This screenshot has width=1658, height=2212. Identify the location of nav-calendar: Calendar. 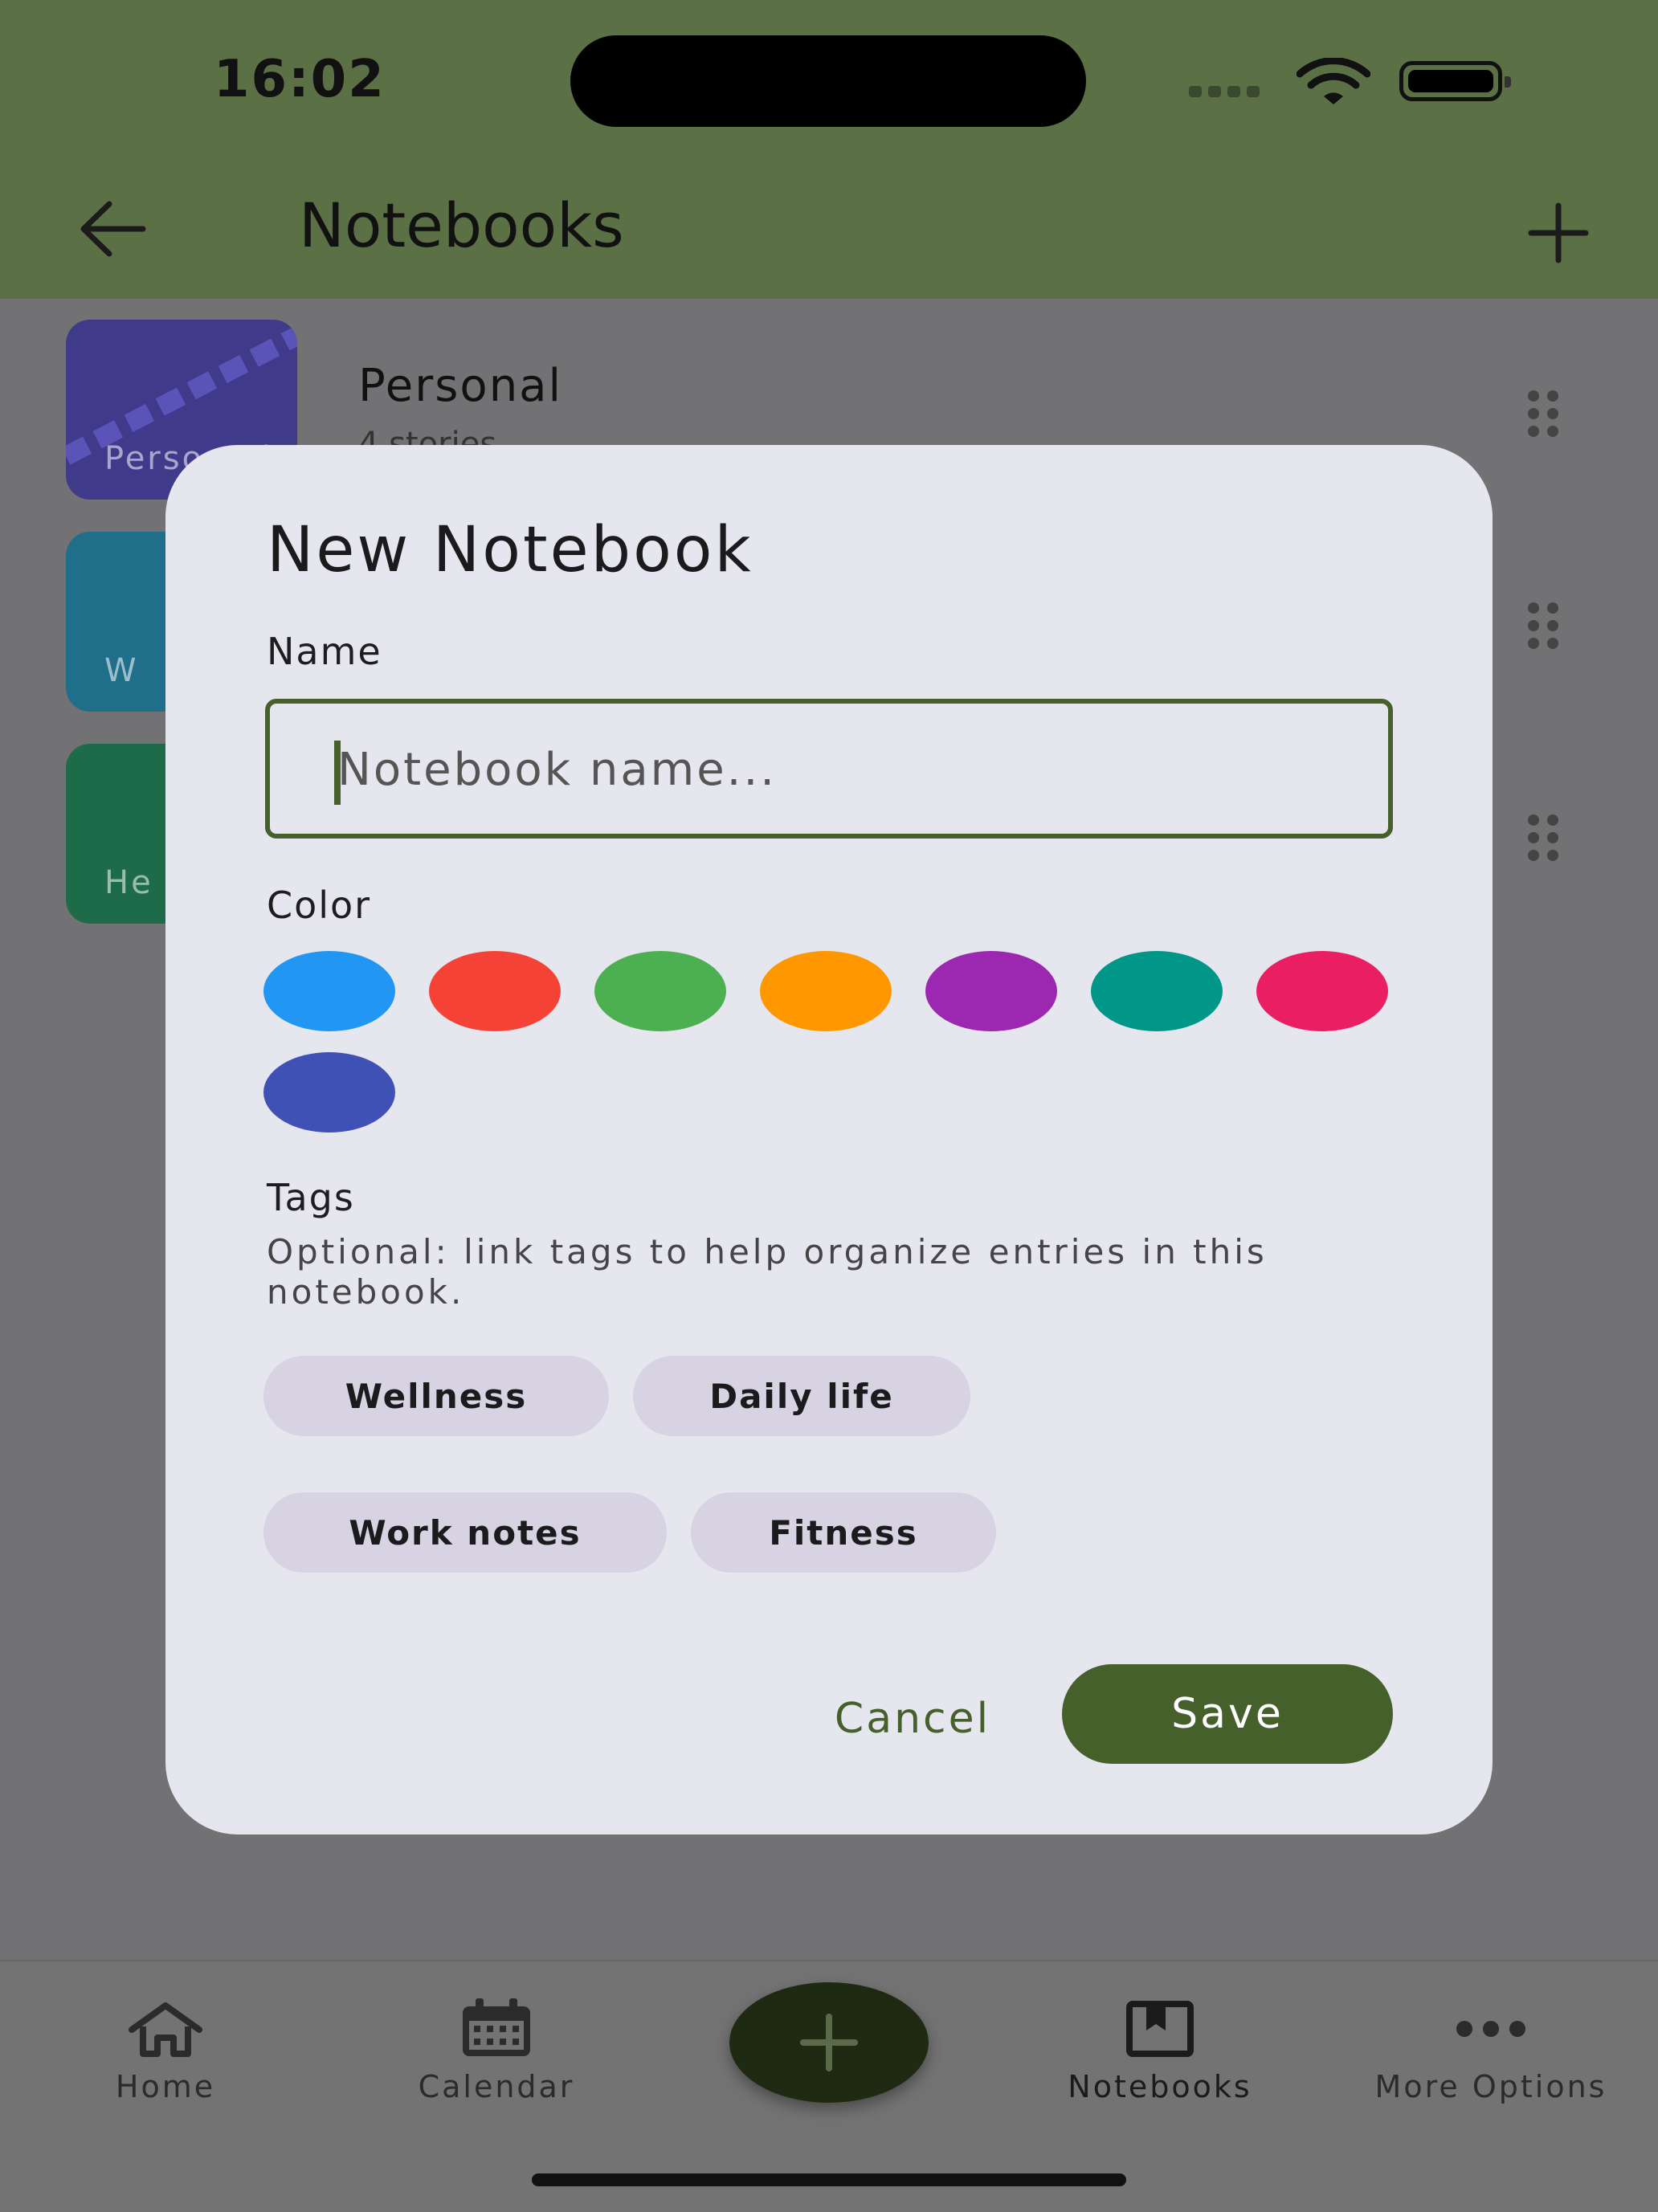
(496, 2053).